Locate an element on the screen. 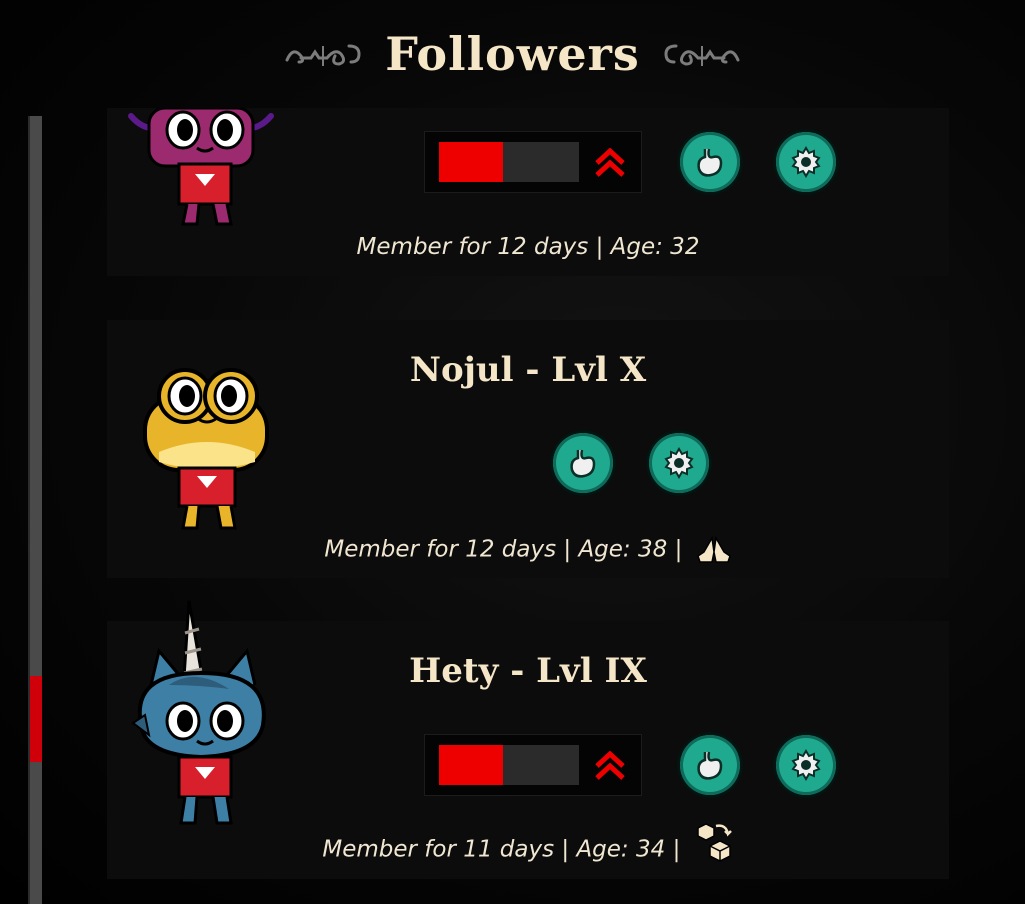 This screenshot has height=904, width=1025. follower-avatar-frog is located at coordinates (206, 449).